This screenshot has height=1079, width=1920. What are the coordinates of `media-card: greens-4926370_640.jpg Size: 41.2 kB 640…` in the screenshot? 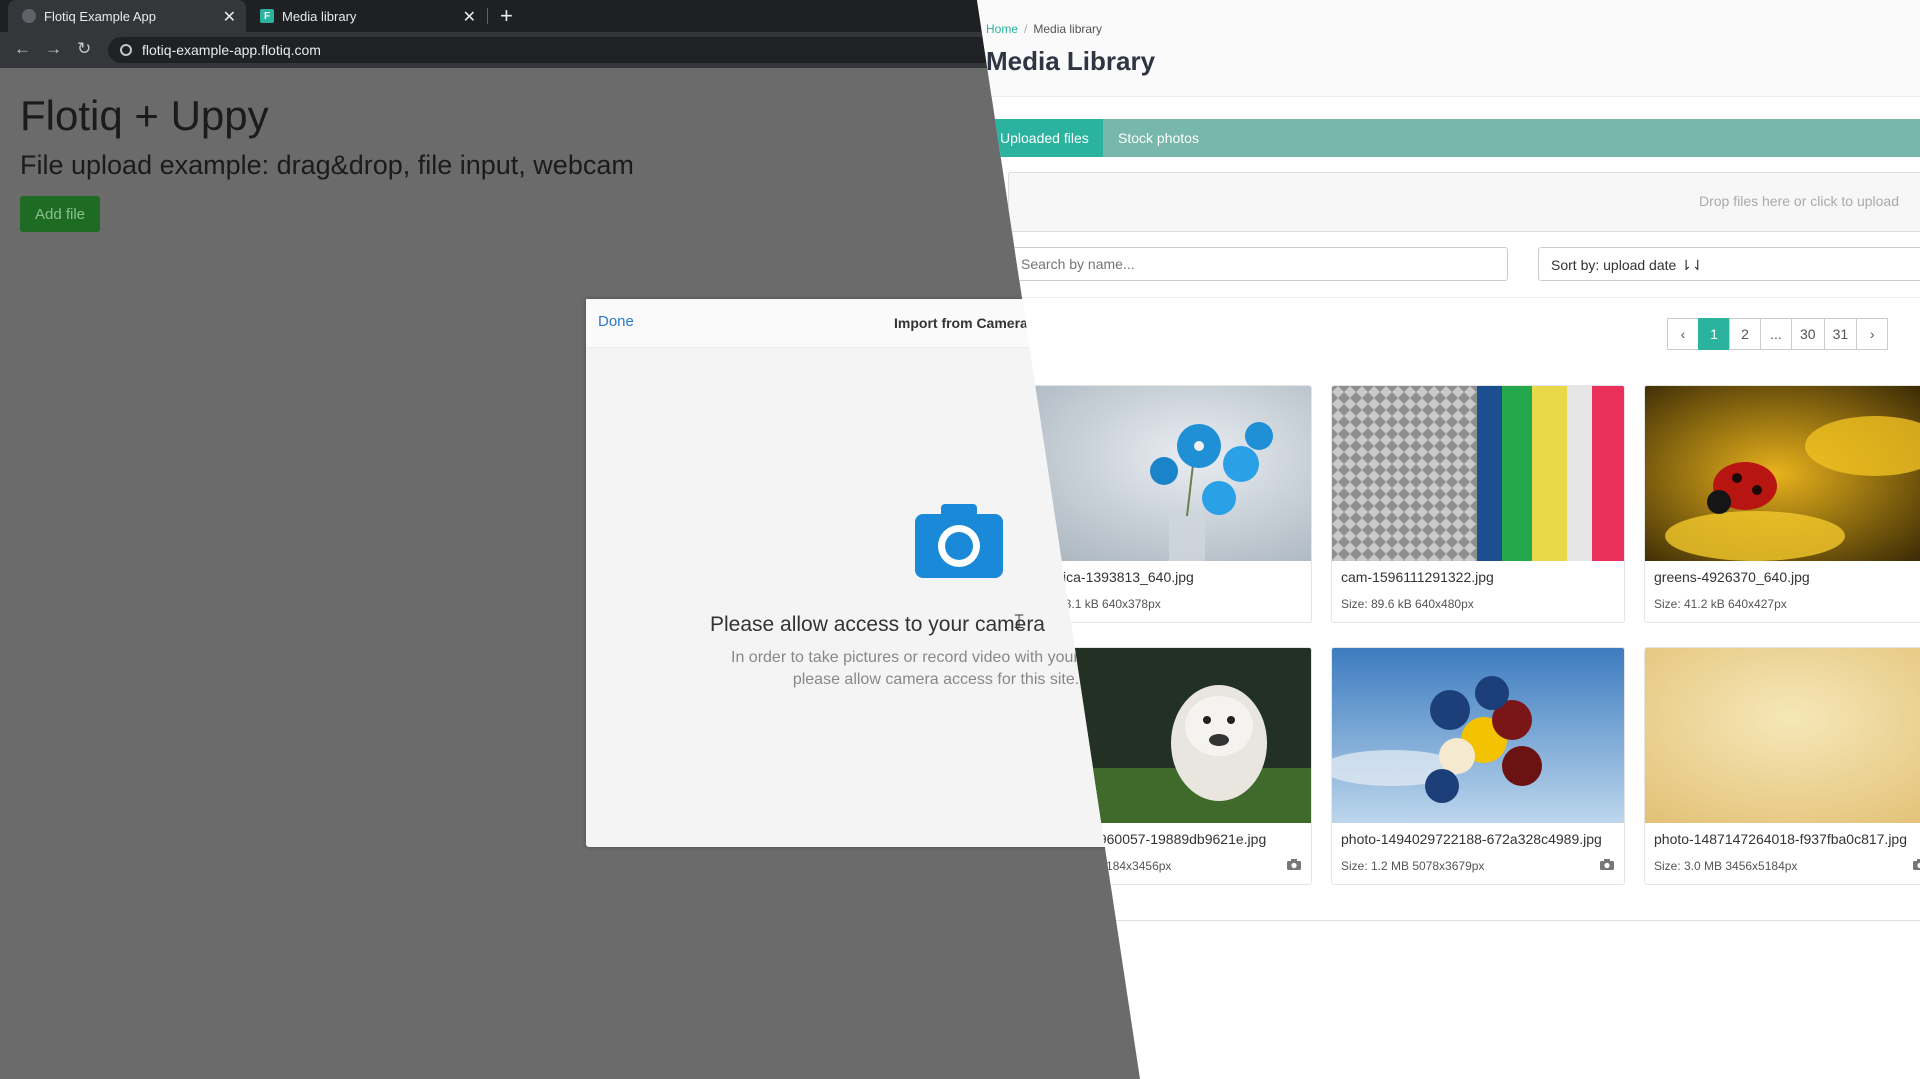 It's located at (1782, 504).